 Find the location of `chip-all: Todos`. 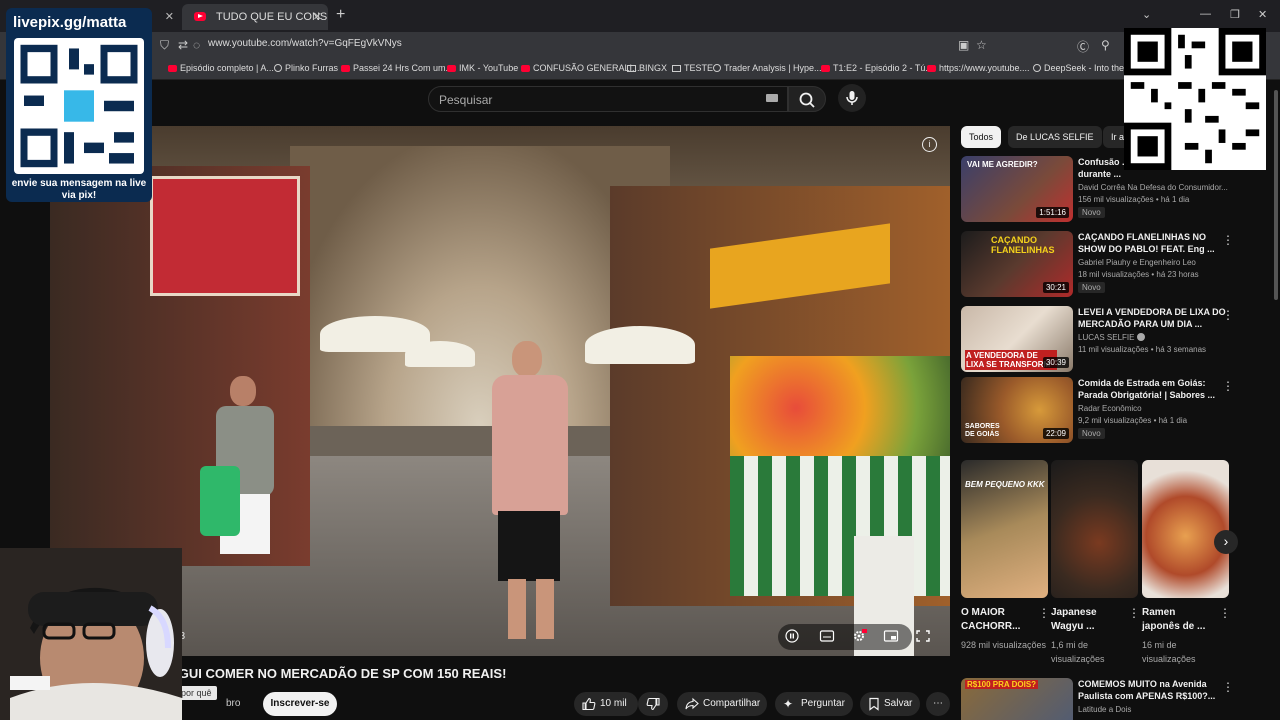

chip-all: Todos is located at coordinates (981, 137).